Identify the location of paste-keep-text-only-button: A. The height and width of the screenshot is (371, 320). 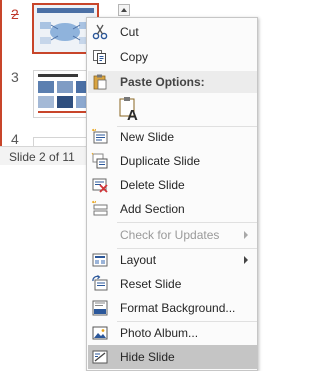
(129, 109).